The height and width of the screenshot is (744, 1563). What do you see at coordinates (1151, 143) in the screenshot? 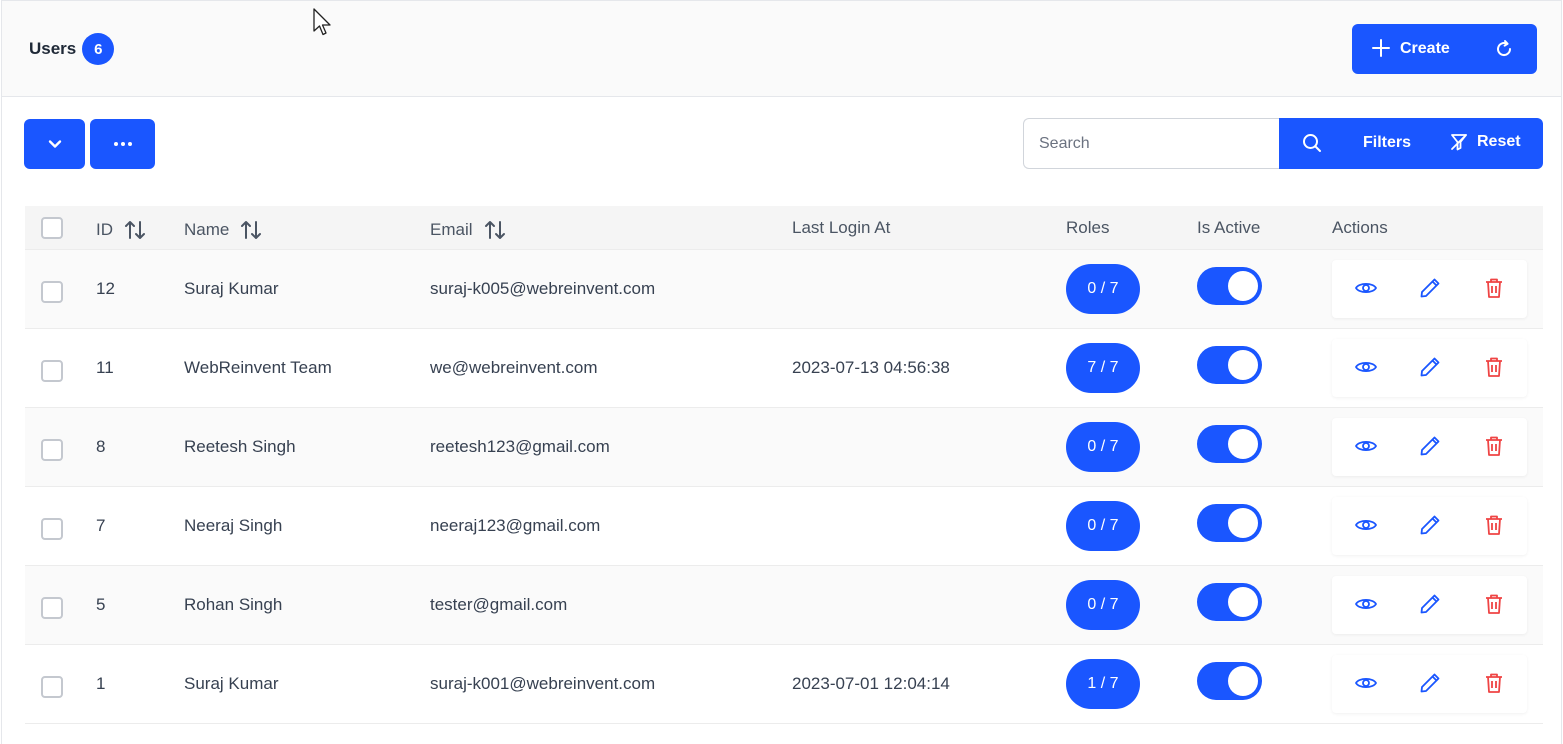
I see `search-input` at bounding box center [1151, 143].